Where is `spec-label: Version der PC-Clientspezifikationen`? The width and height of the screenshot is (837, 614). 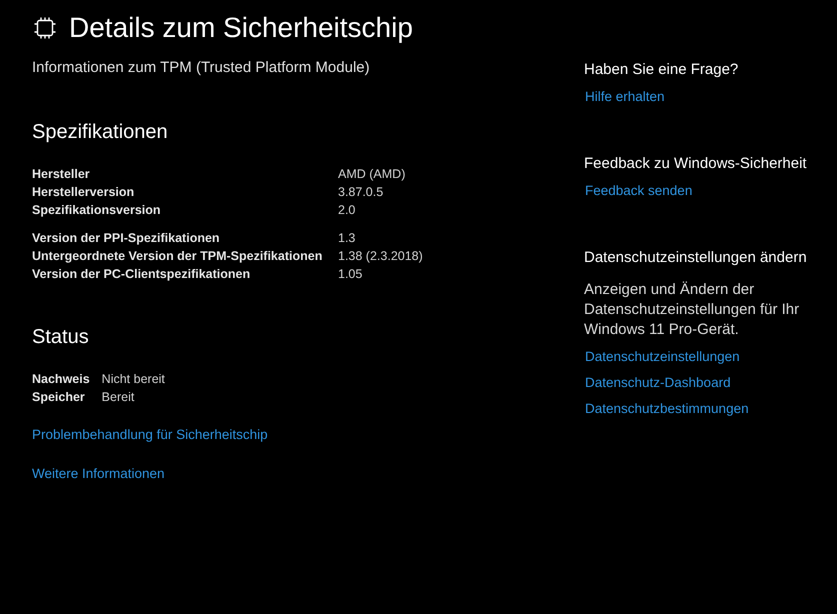
spec-label: Version der PC-Clientspezifikationen is located at coordinates (141, 274).